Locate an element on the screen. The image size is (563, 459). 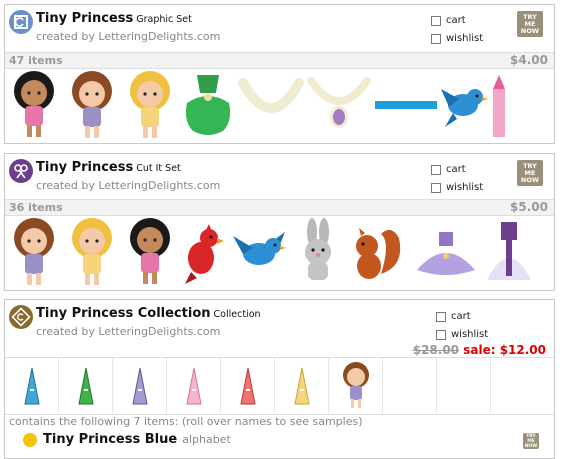
yellow-letter-a-thumb is located at coordinates (302, 386).